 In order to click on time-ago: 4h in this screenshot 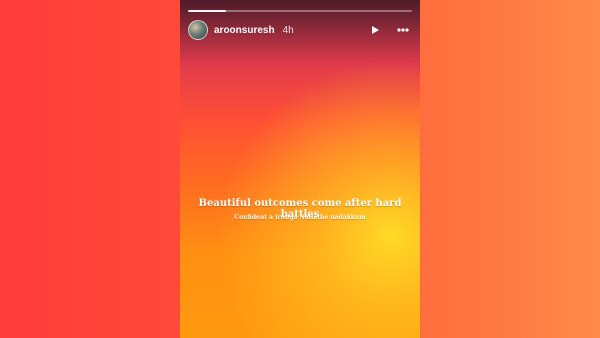, I will do `click(288, 30)`.